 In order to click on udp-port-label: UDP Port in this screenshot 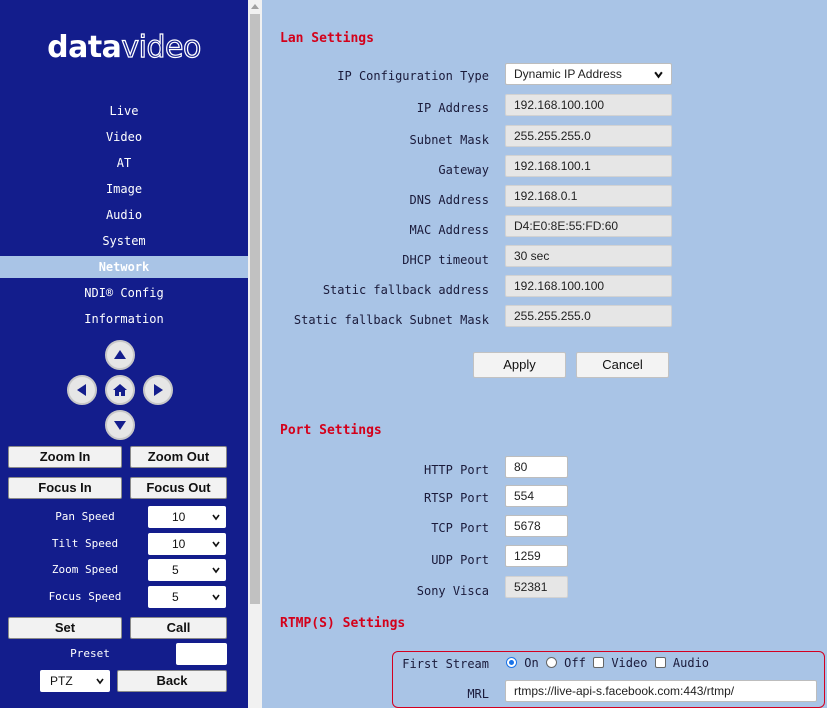, I will do `click(460, 560)`.